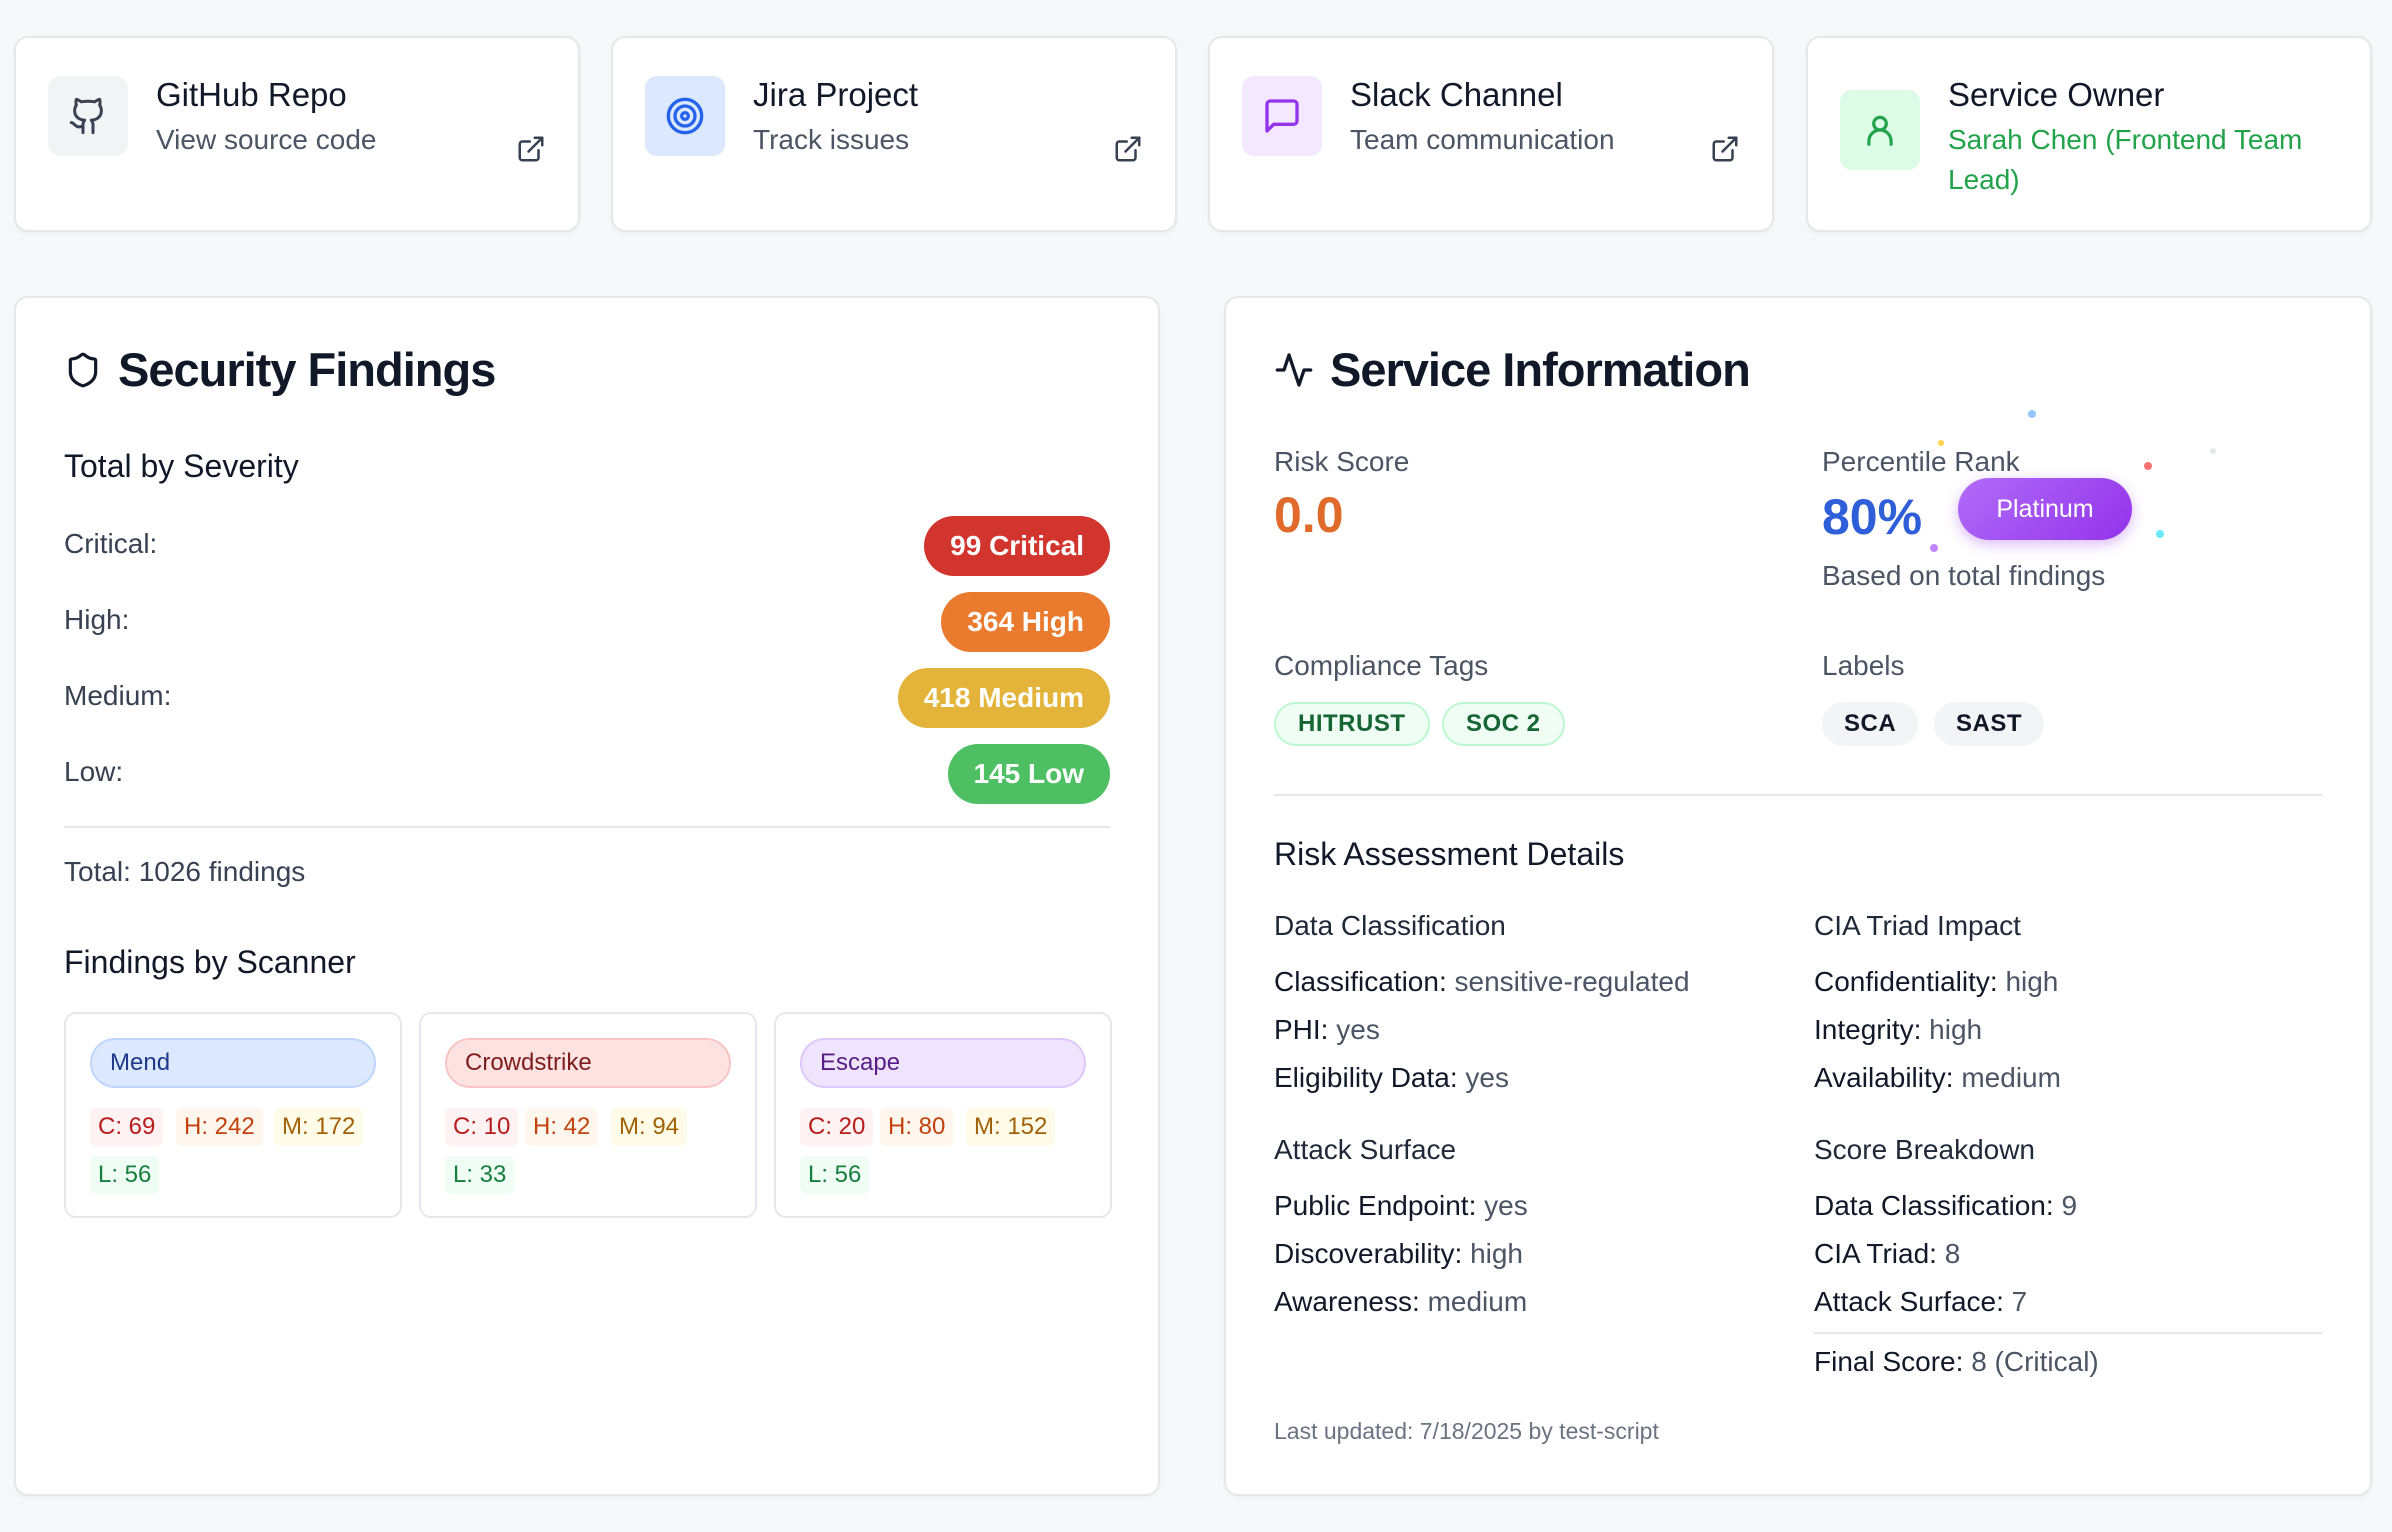 The height and width of the screenshot is (1532, 2392). What do you see at coordinates (1989, 724) in the screenshot?
I see `label-tag: SAST` at bounding box center [1989, 724].